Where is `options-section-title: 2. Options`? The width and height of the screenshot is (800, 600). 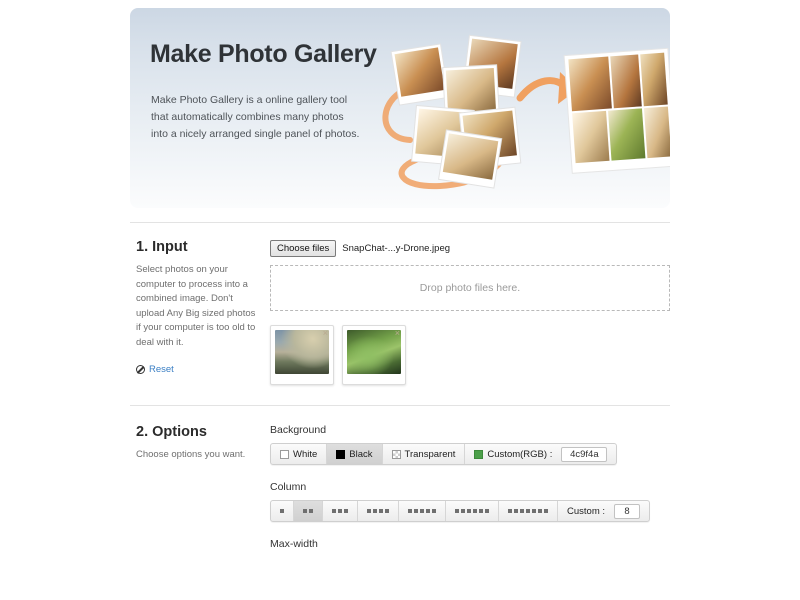
options-section-title: 2. Options is located at coordinates (171, 432).